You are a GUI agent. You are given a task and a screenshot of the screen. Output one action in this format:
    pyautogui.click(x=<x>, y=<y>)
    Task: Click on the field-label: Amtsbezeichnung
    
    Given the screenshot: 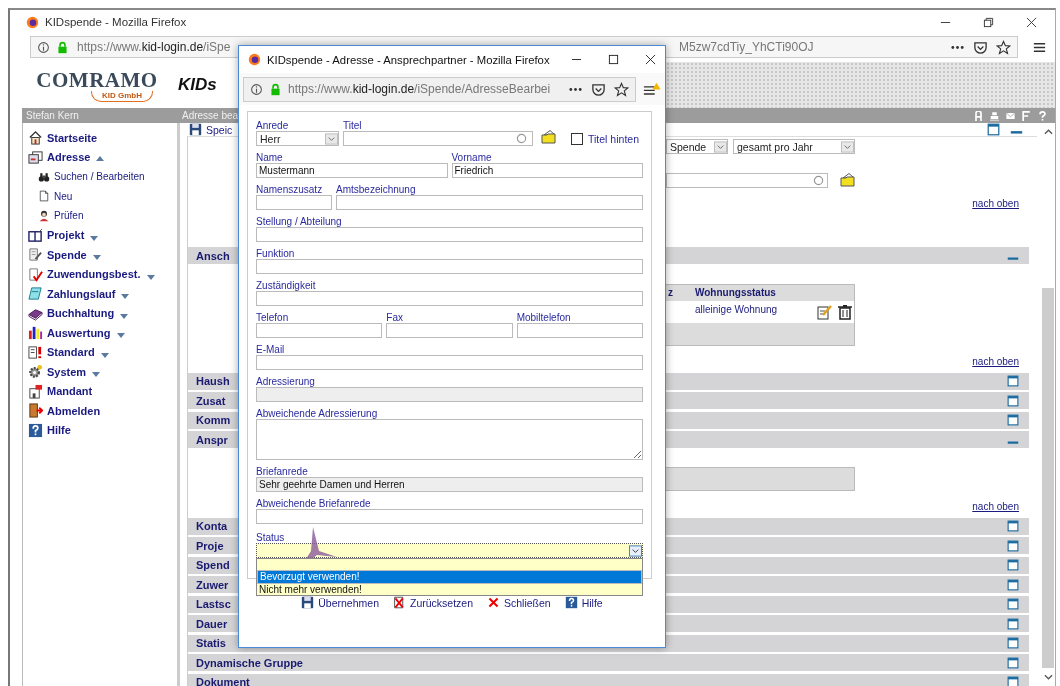 What is the action you would take?
    pyautogui.click(x=376, y=189)
    